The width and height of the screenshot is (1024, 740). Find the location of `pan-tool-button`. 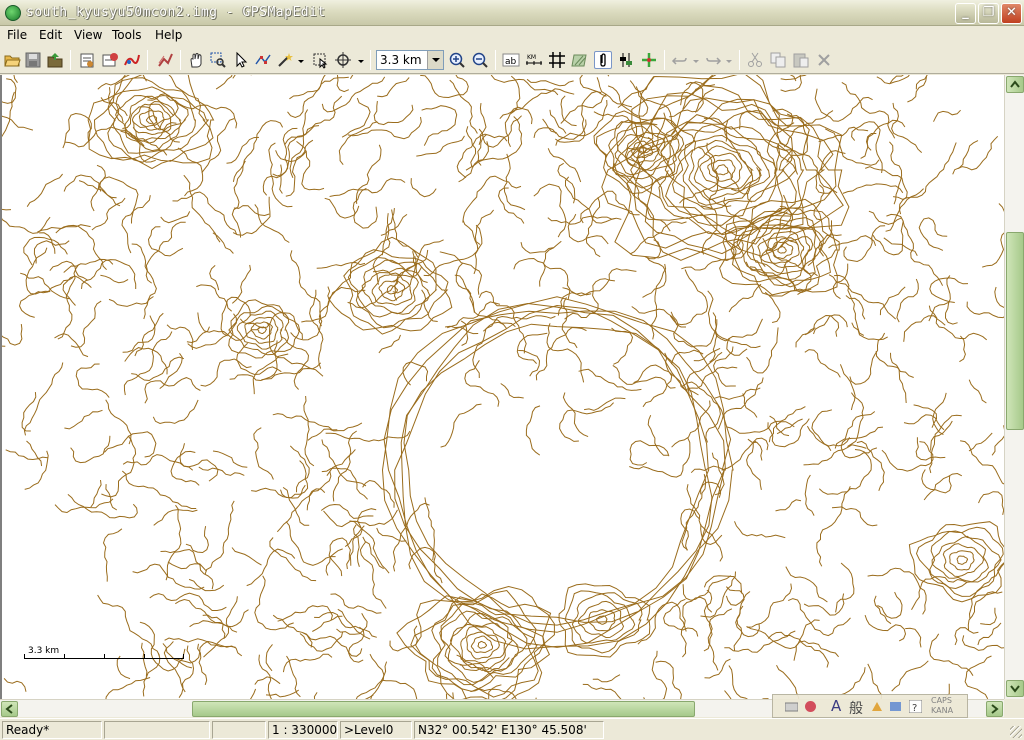

pan-tool-button is located at coordinates (196, 60).